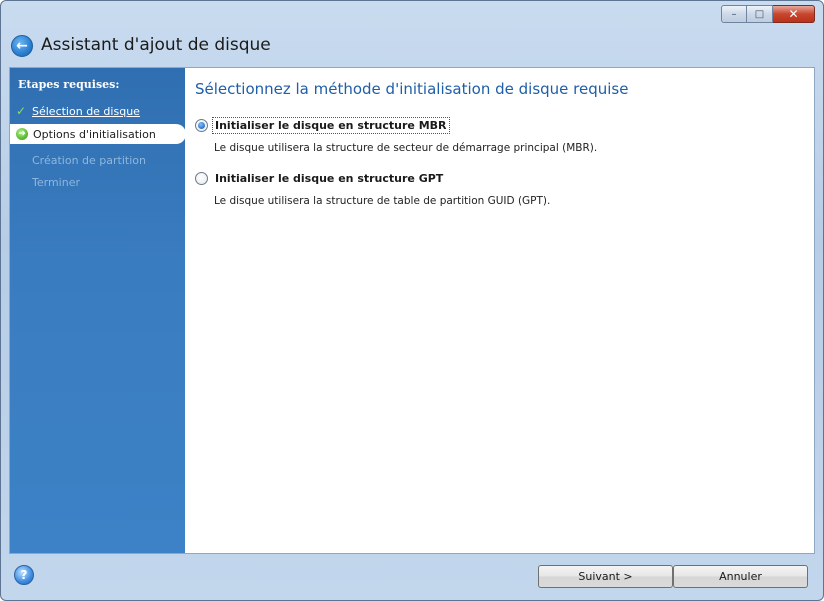 This screenshot has width=824, height=601. What do you see at coordinates (331, 125) in the screenshot?
I see `mbr-label: Initialiser le disque en structure MBR` at bounding box center [331, 125].